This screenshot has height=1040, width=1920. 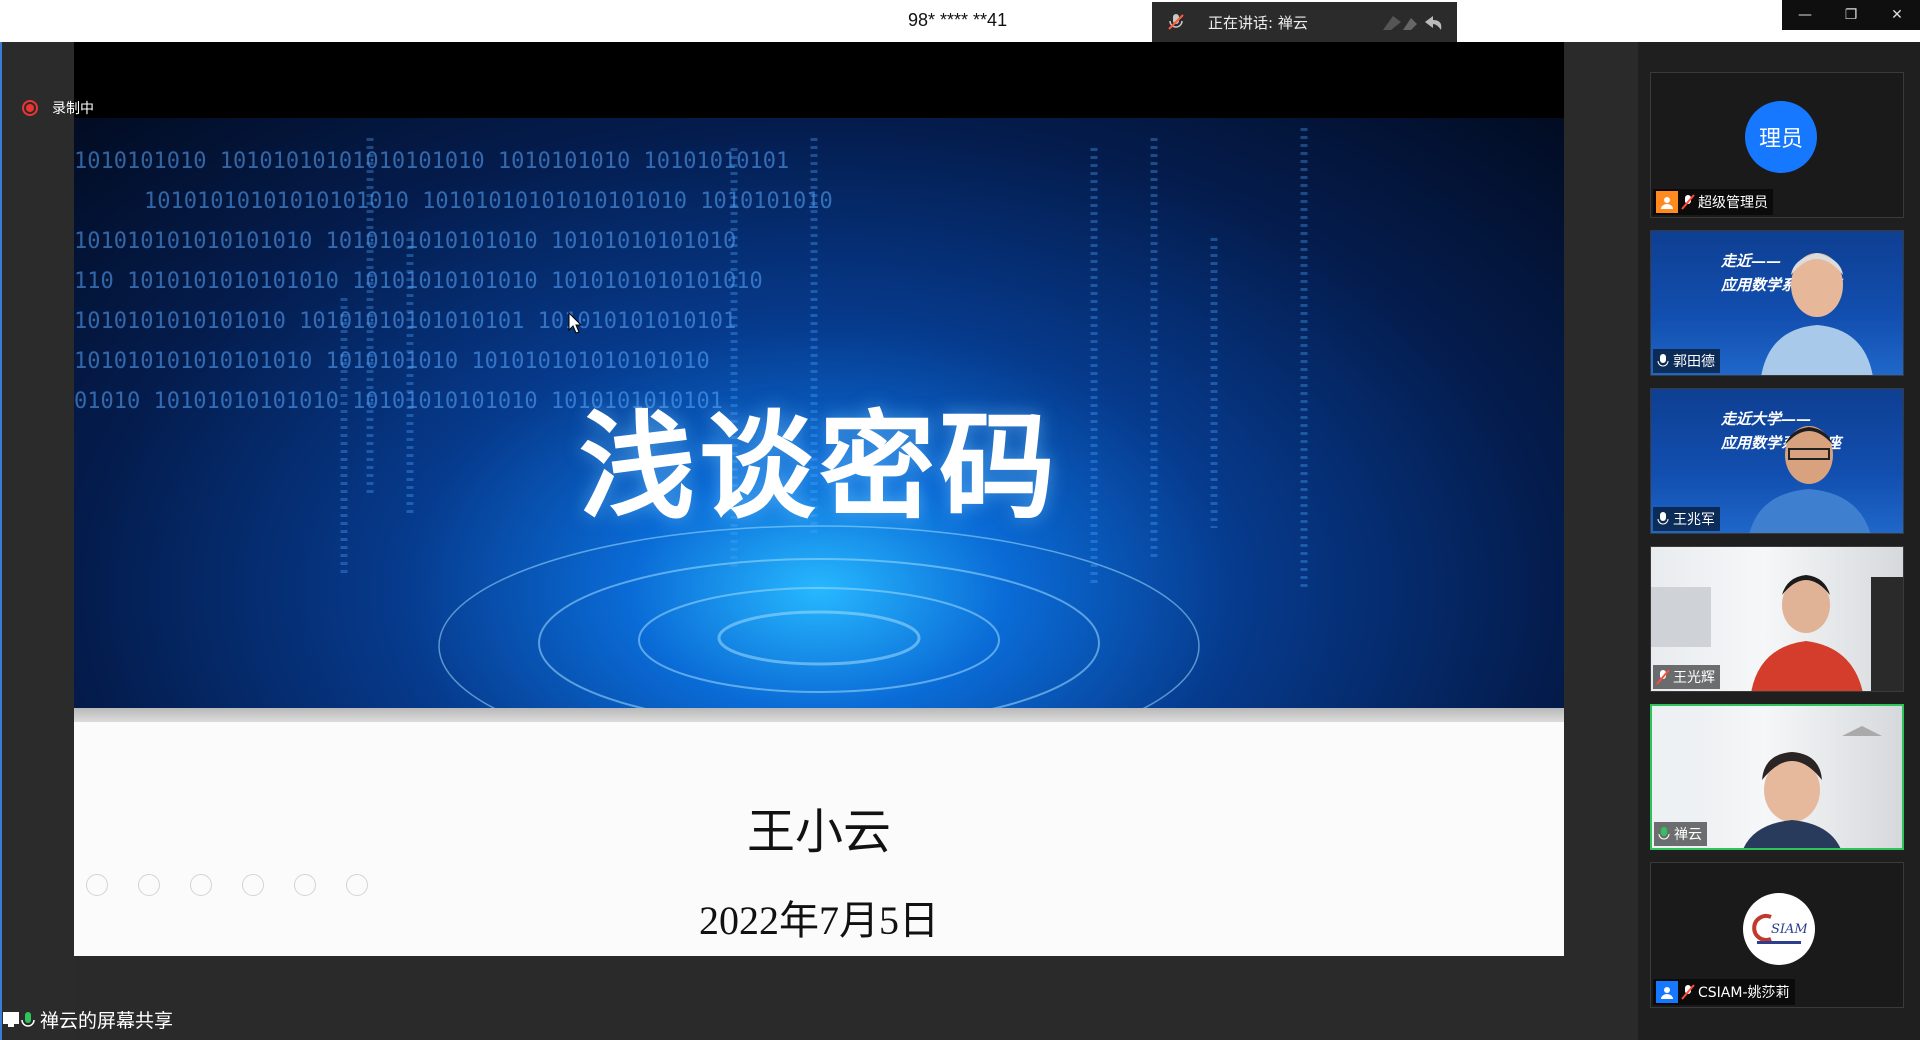 I want to click on speaking-label: 正在讲话: 禅云, so click(x=1258, y=23).